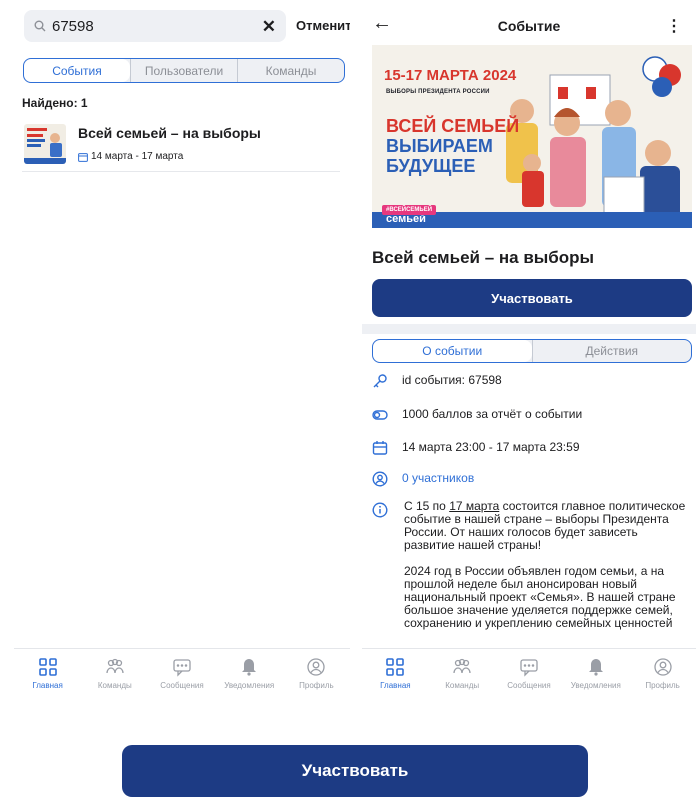 The image size is (698, 803). I want to click on search-bar: ✕, so click(155, 26).